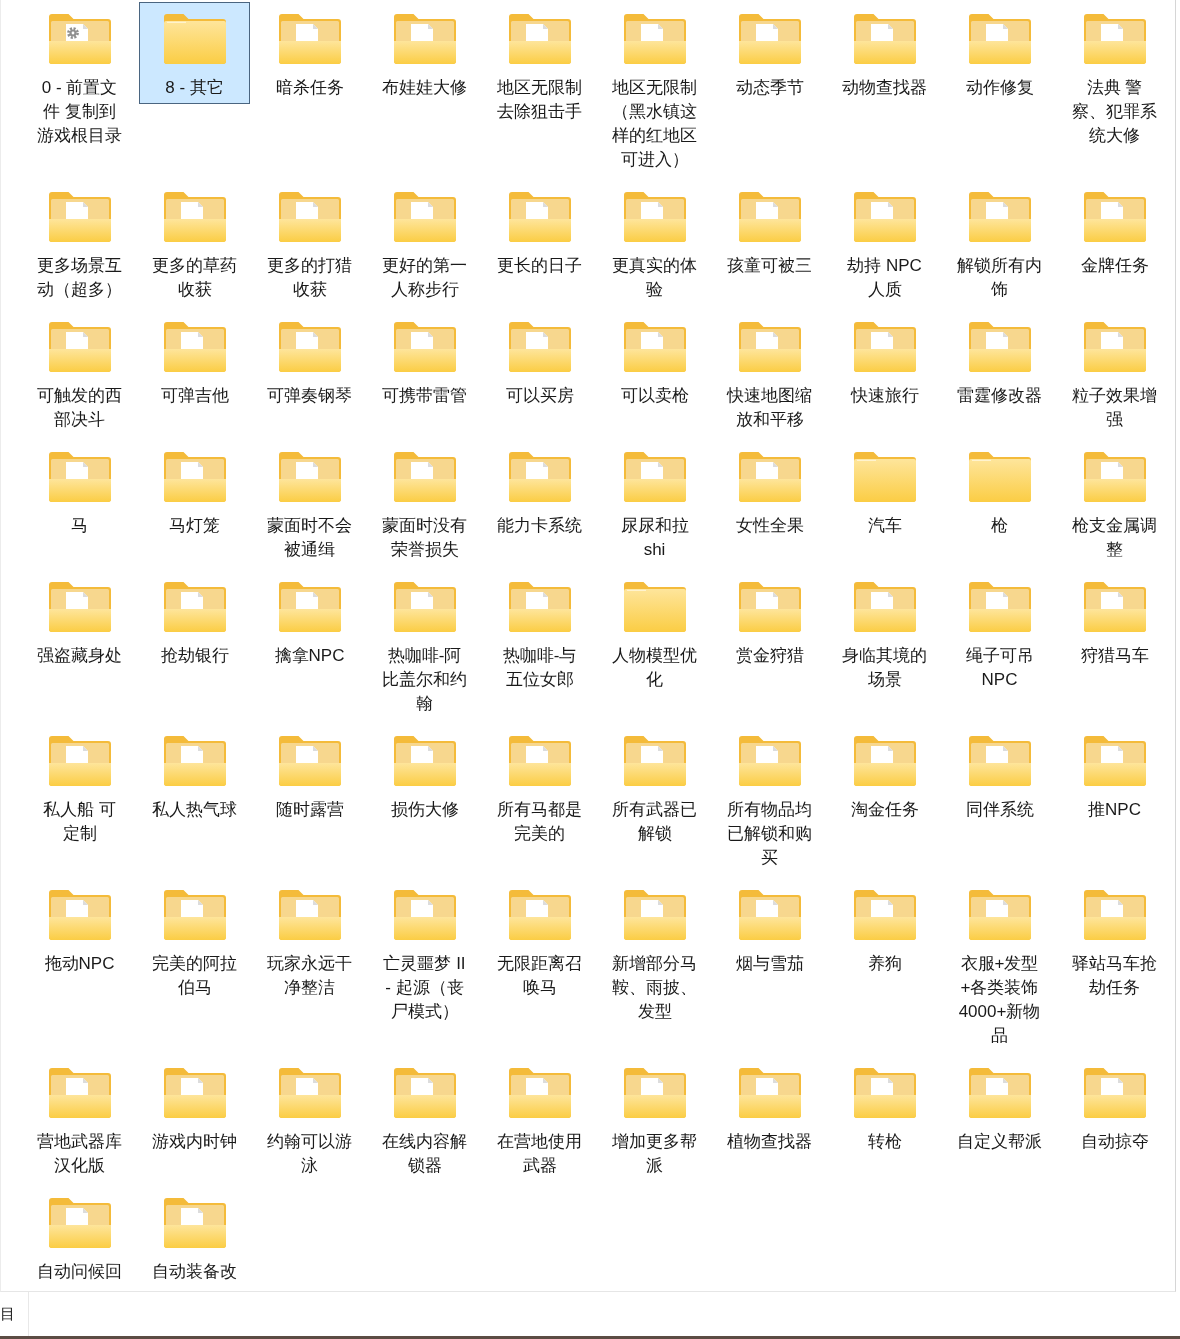 Image resolution: width=1180 pixels, height=1339 pixels. What do you see at coordinates (1114, 621) in the screenshot?
I see `folder-item: 狩猎马车` at bounding box center [1114, 621].